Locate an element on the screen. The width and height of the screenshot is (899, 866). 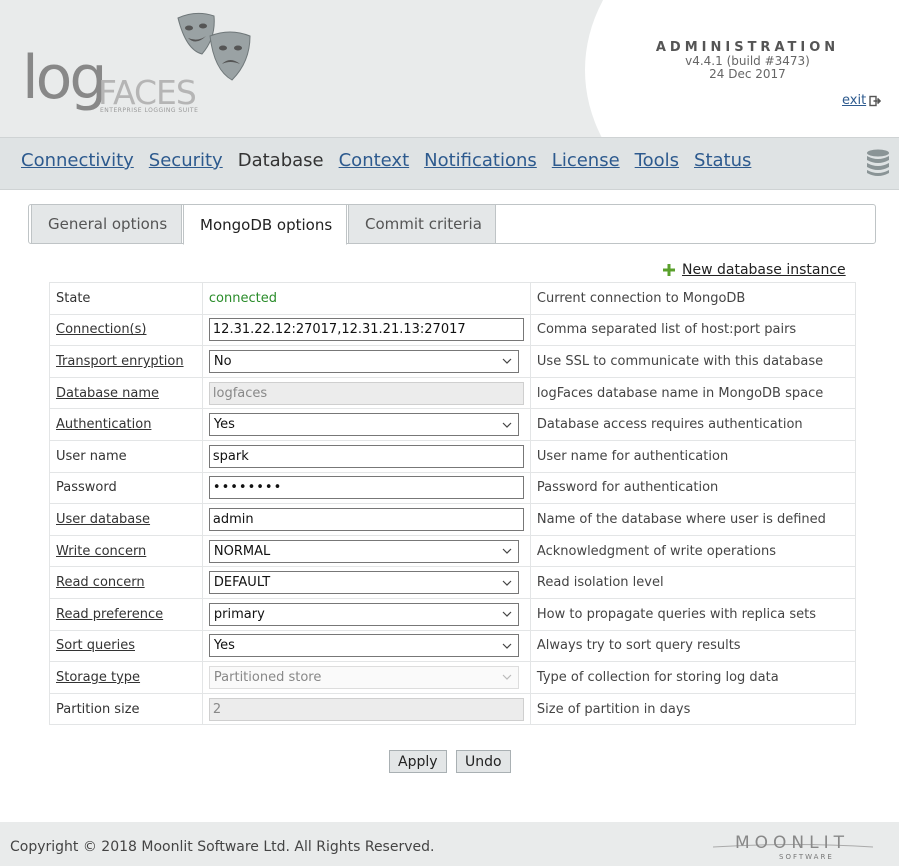
transport-encryption-value: No is located at coordinates (223, 361).